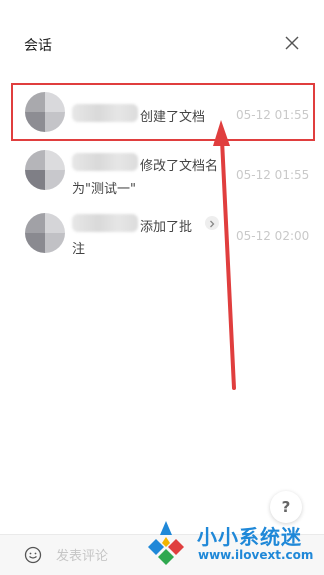 The image size is (324, 575). Describe the element at coordinates (33, 555) in the screenshot. I see `emoji-icon` at that location.